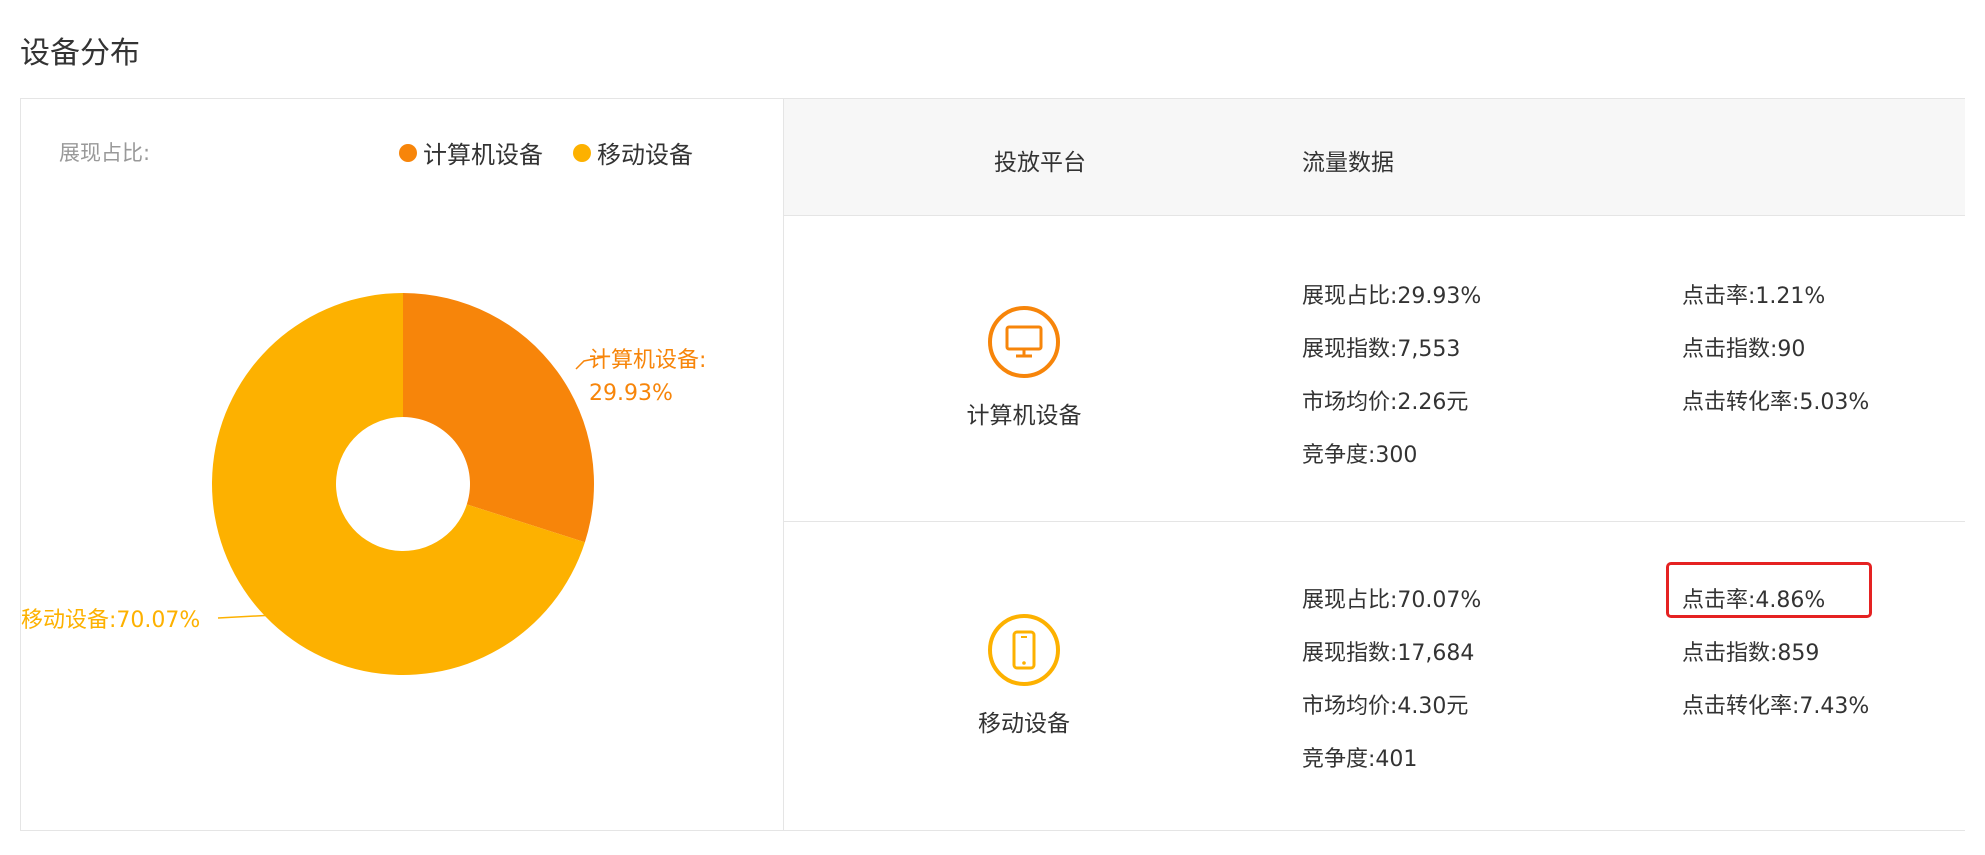 The height and width of the screenshot is (855, 1985). I want to click on stat-impression-index: 展现指数:17,684, so click(1388, 653).